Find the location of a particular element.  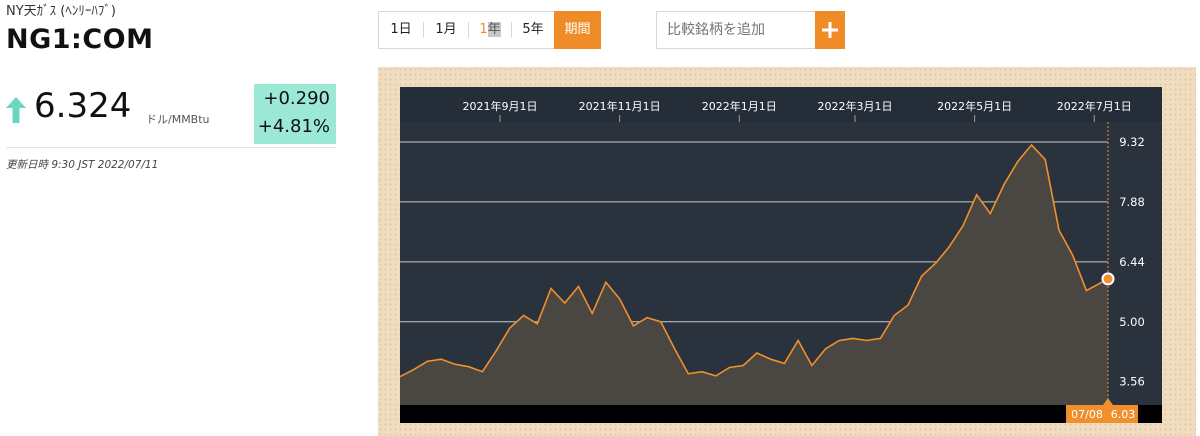

range-1-year-unit: 年 is located at coordinates (494, 29).